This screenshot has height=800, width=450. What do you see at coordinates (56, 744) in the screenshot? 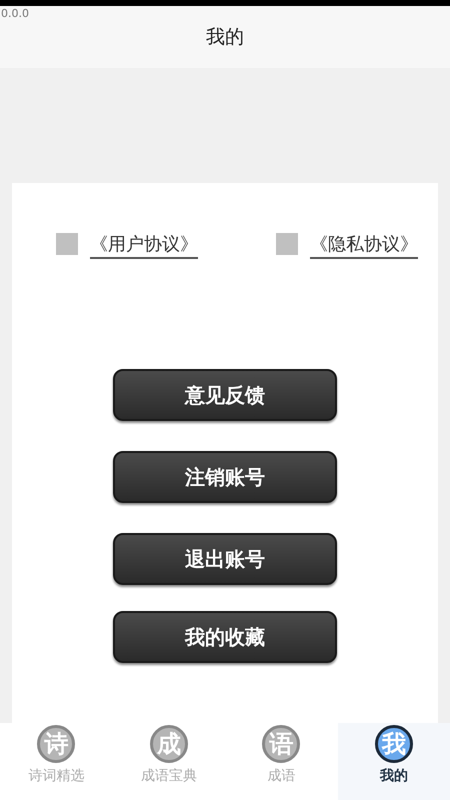
I see `character-icon: 诗` at bounding box center [56, 744].